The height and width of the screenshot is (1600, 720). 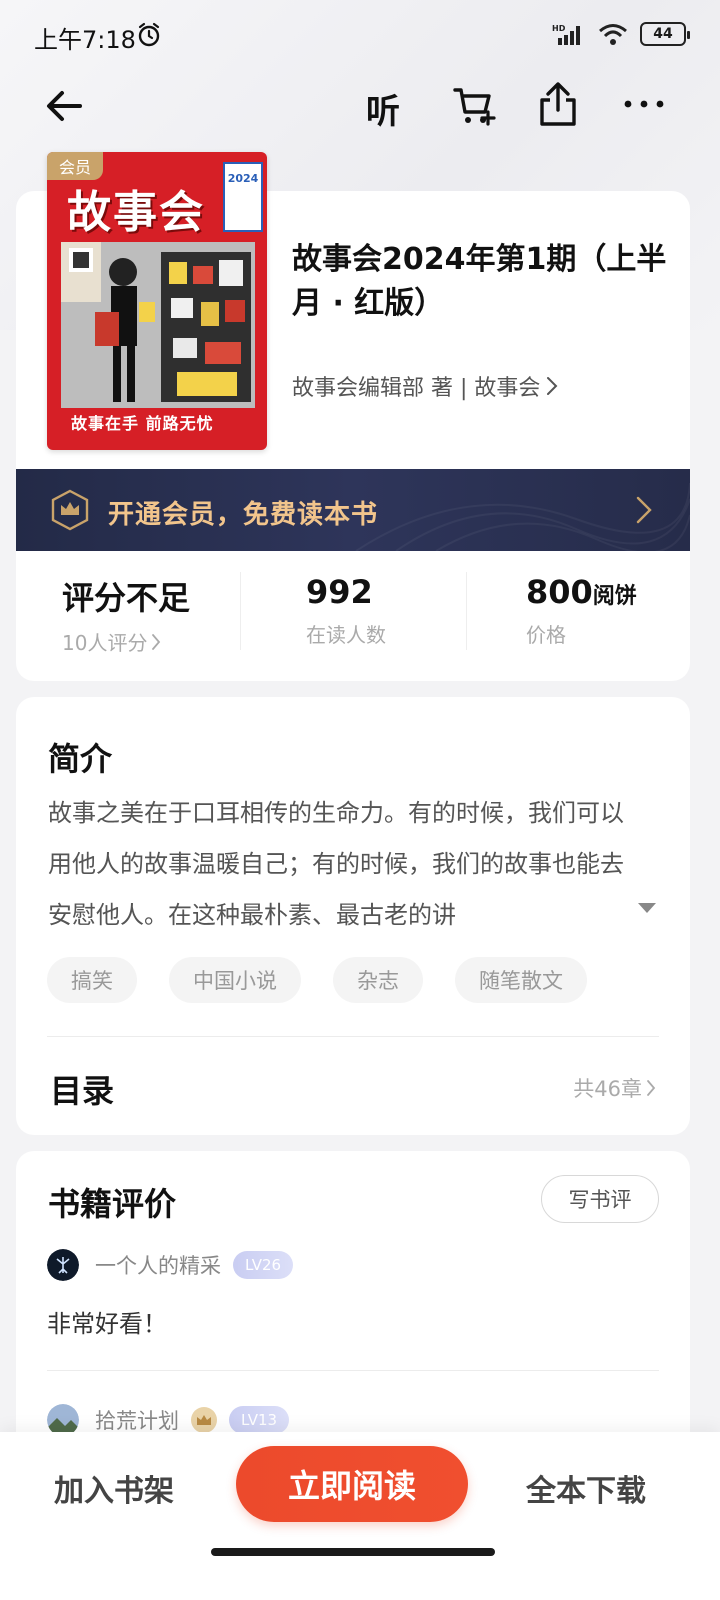 What do you see at coordinates (70, 510) in the screenshot?
I see `crown-shield-icon` at bounding box center [70, 510].